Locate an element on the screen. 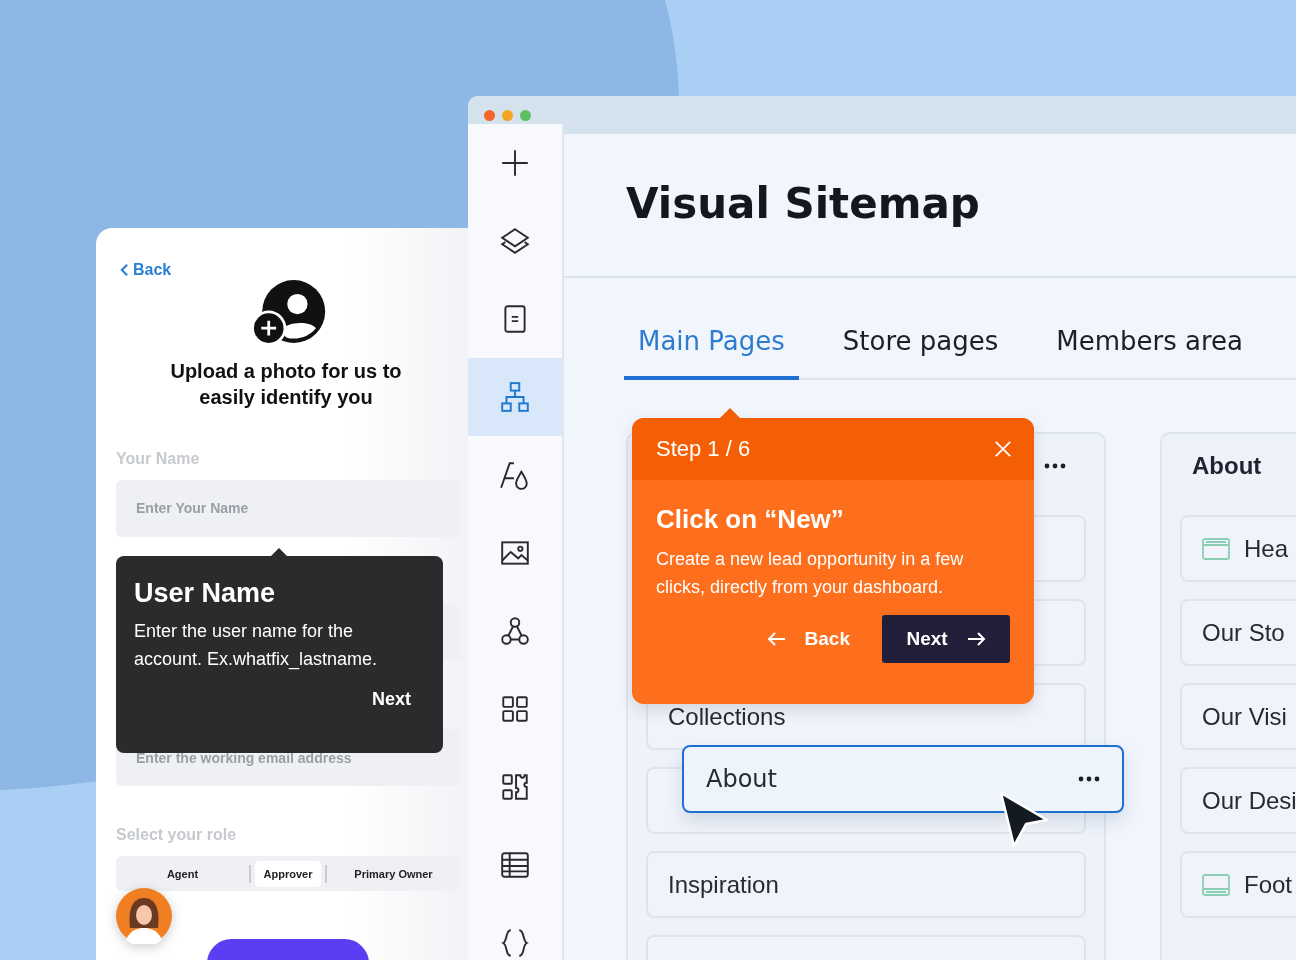 The height and width of the screenshot is (960, 1296). tour-text: Create a new lead opportunity in a few clicks, directly from your dashboard. is located at coordinates (810, 573).